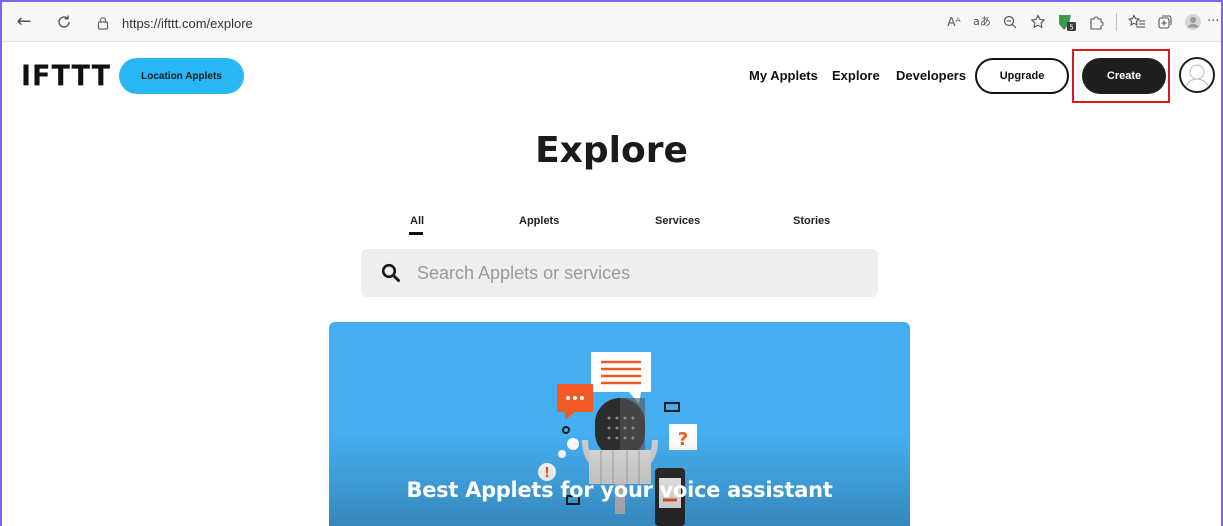 The width and height of the screenshot is (1223, 526). What do you see at coordinates (1038, 22) in the screenshot?
I see `favorite-icon` at bounding box center [1038, 22].